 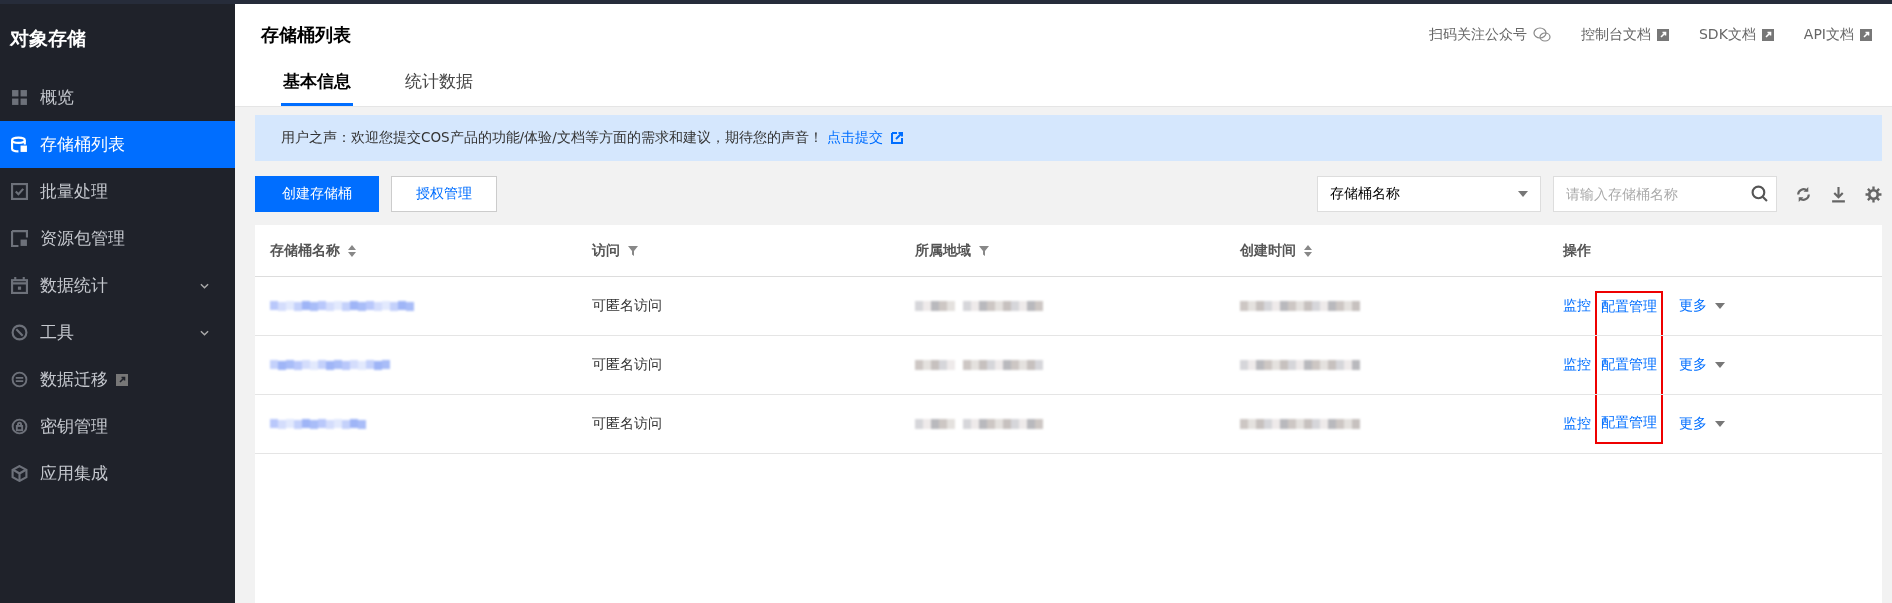 What do you see at coordinates (19, 238) in the screenshot?
I see `package-icon` at bounding box center [19, 238].